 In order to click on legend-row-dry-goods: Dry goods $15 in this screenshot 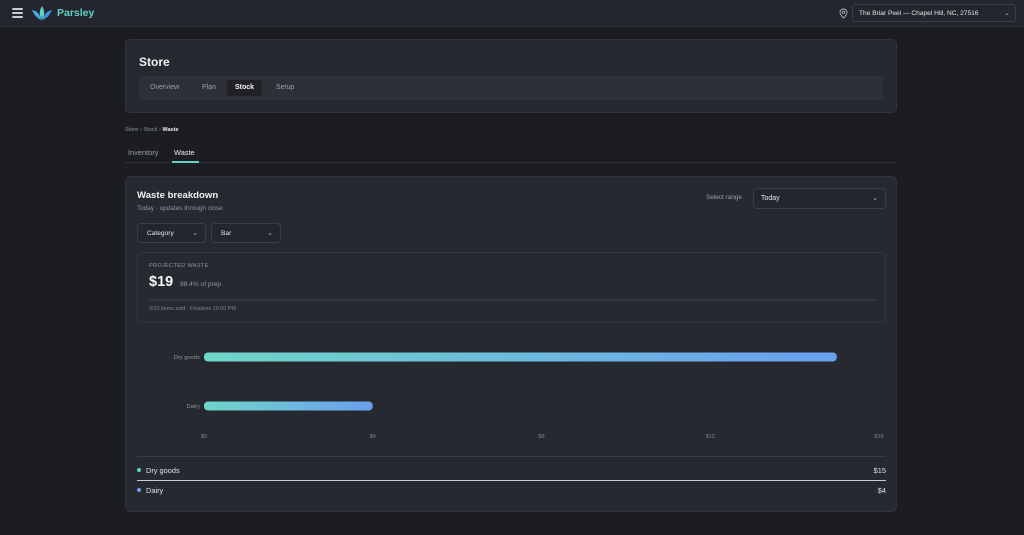, I will do `click(511, 471)`.